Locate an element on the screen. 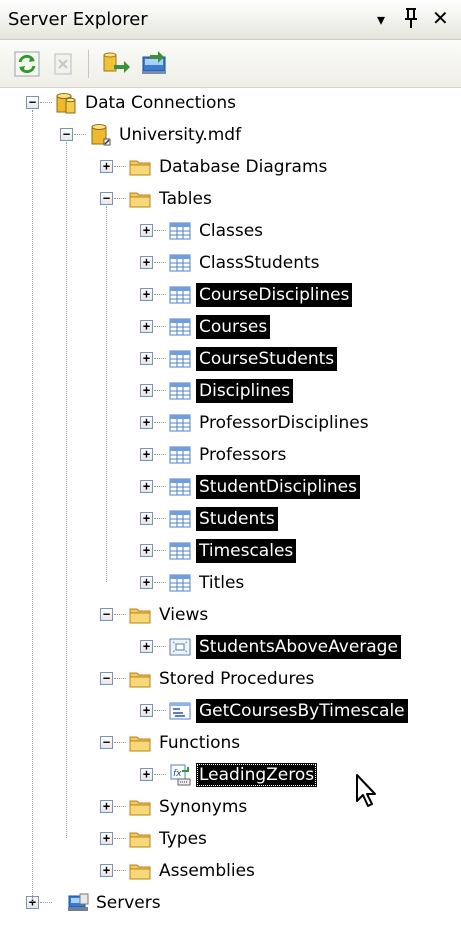 The image size is (461, 932). tree-node-table-label: CourseDisciplines is located at coordinates (274, 295).